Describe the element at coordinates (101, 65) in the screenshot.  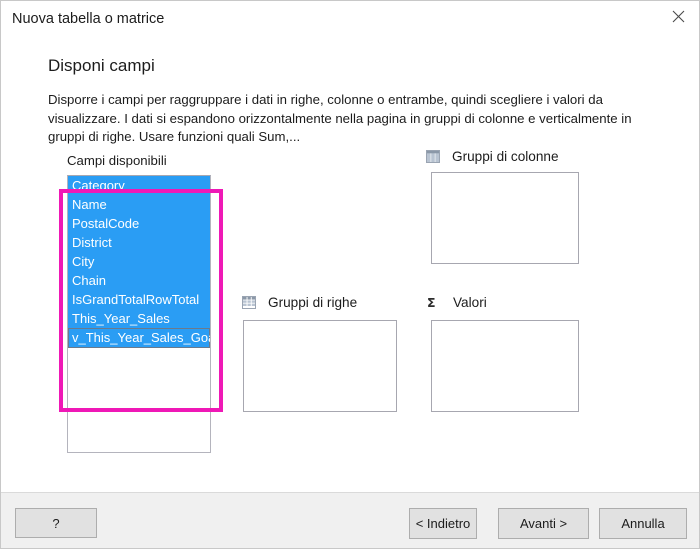
I see `page-title: Disponi campi` at that location.